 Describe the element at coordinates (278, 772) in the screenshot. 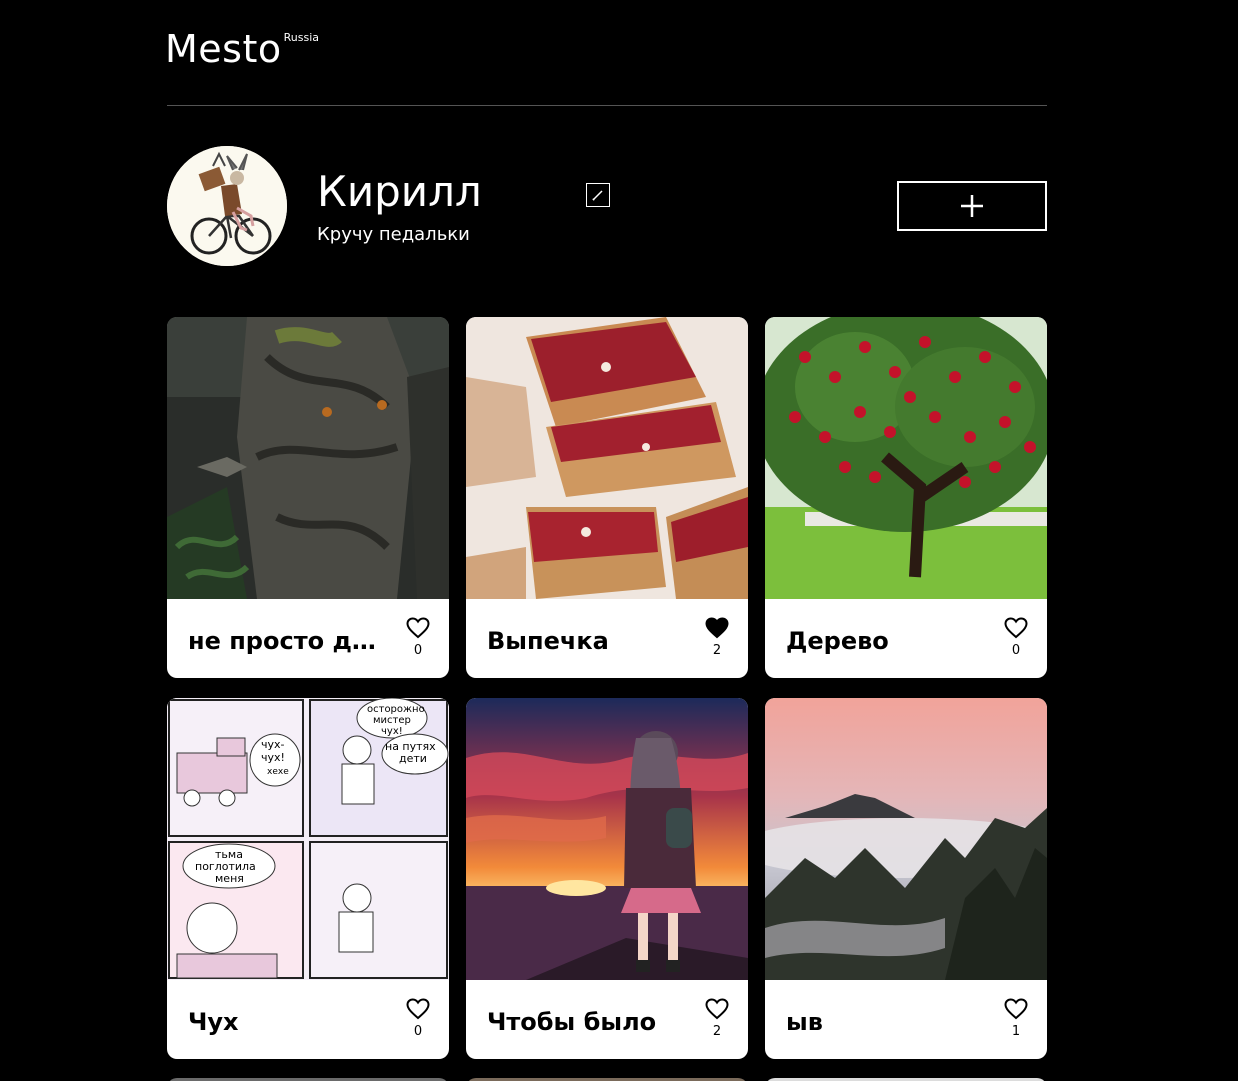

I see `comic-text: хехе` at that location.